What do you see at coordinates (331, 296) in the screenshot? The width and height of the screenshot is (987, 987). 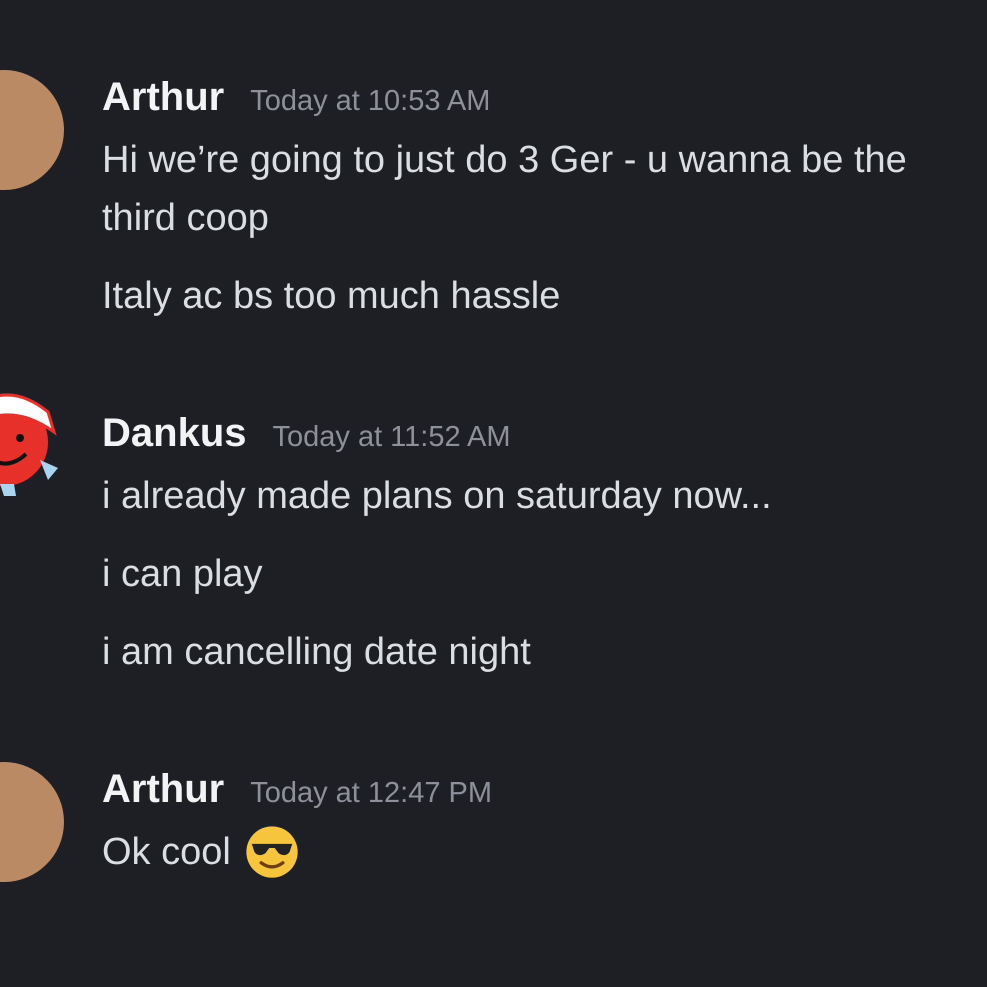 I see `message-text: Italy ac bs too much hassle` at bounding box center [331, 296].